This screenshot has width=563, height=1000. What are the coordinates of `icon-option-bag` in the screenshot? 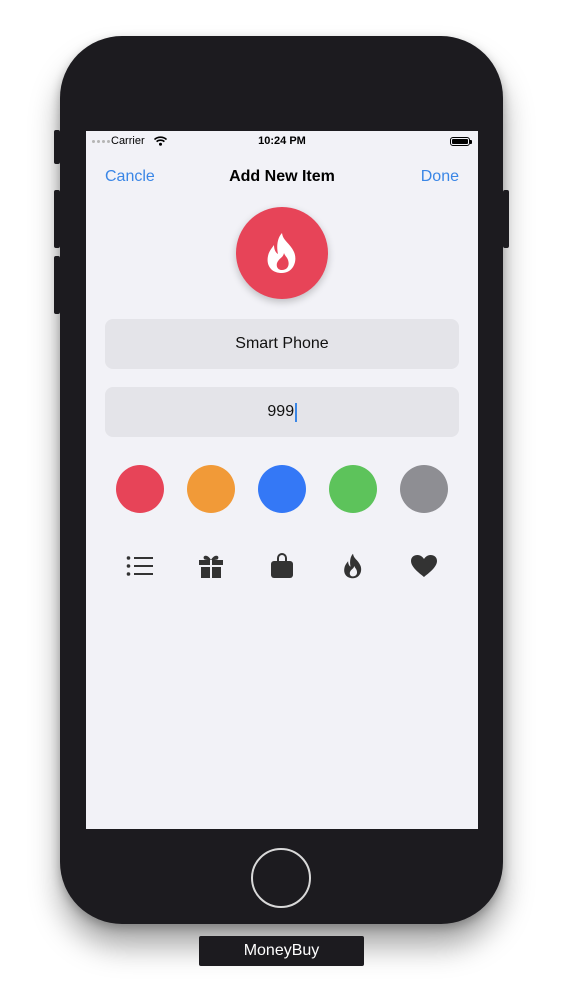 It's located at (282, 566).